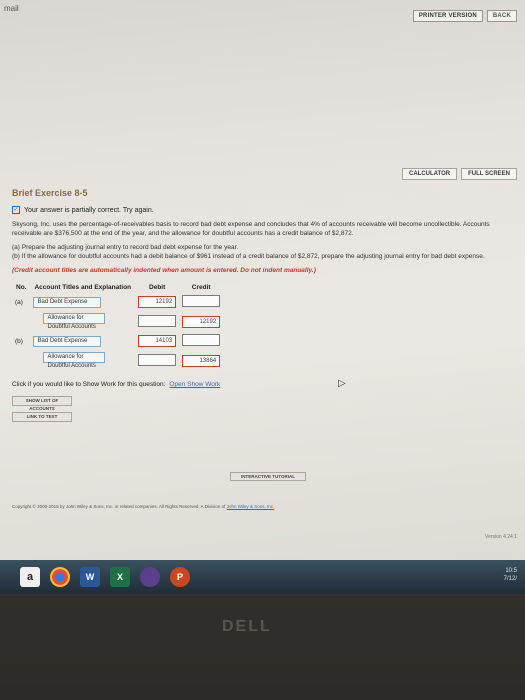 Image resolution: width=525 pixels, height=700 pixels. I want to click on credit-input: 13864, so click(201, 360).